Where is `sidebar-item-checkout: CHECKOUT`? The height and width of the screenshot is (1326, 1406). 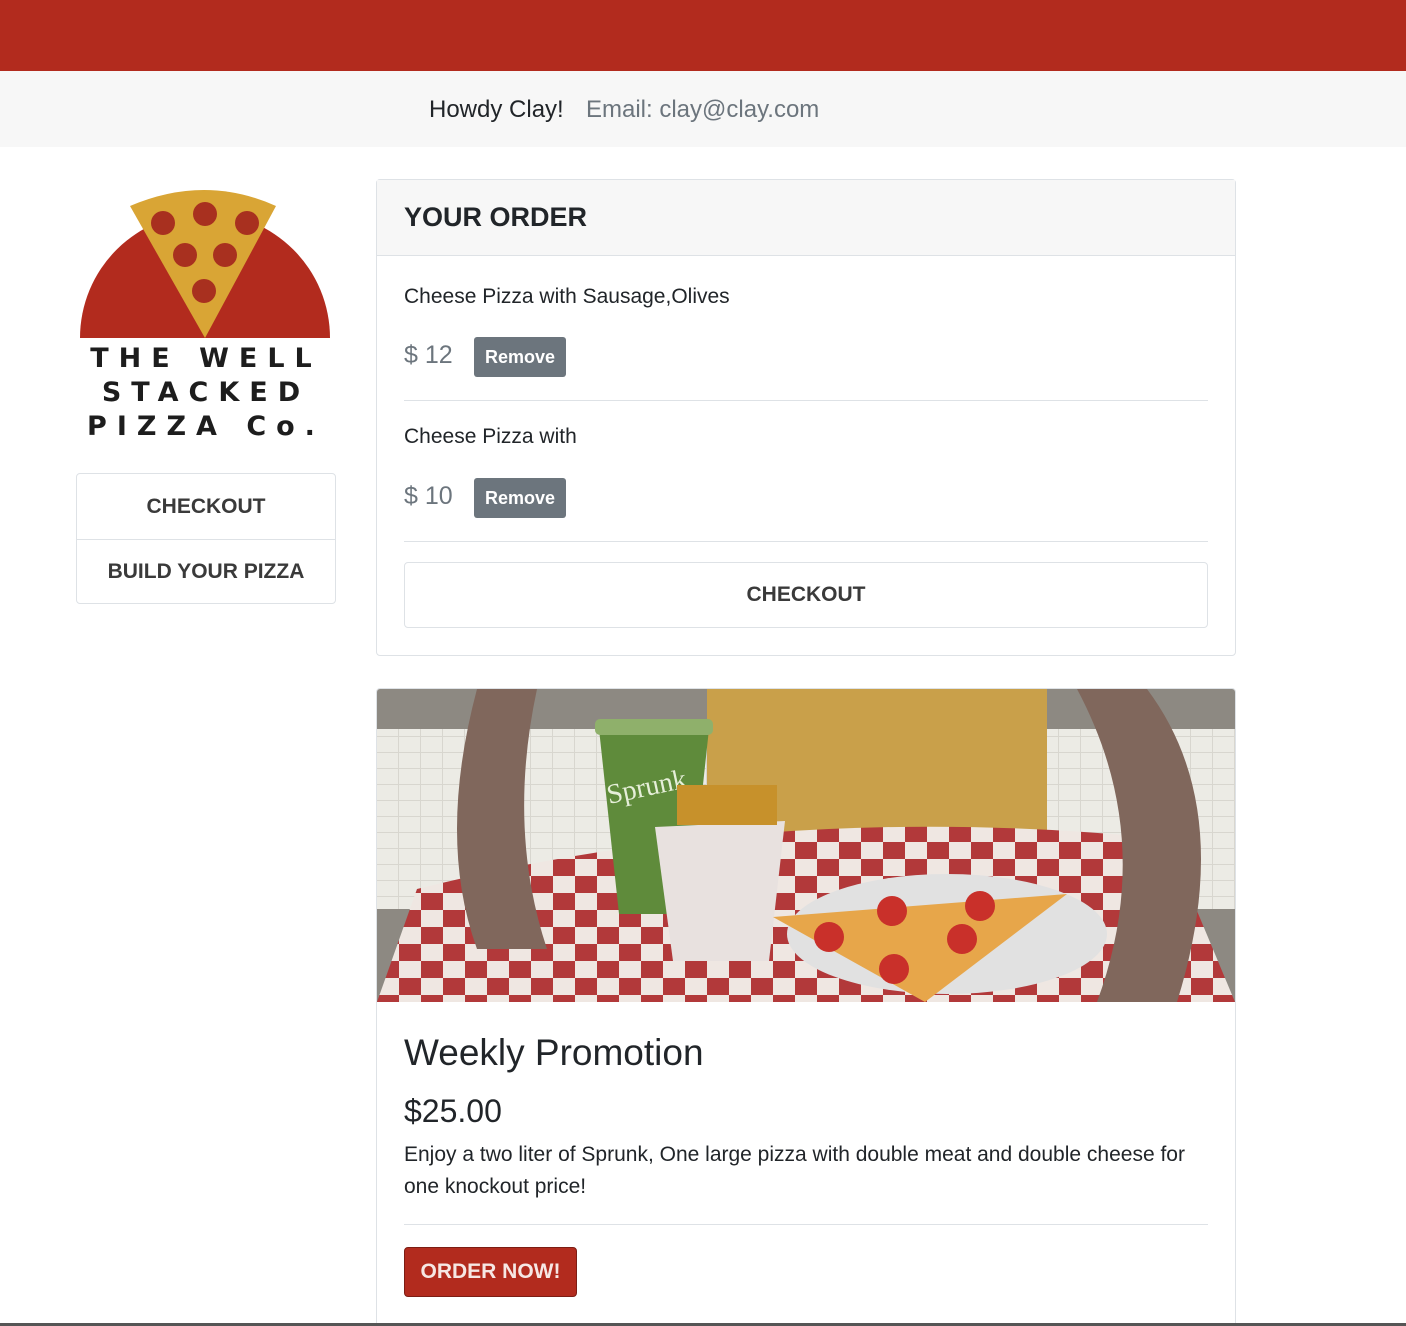
sidebar-item-checkout: CHECKOUT is located at coordinates (206, 506).